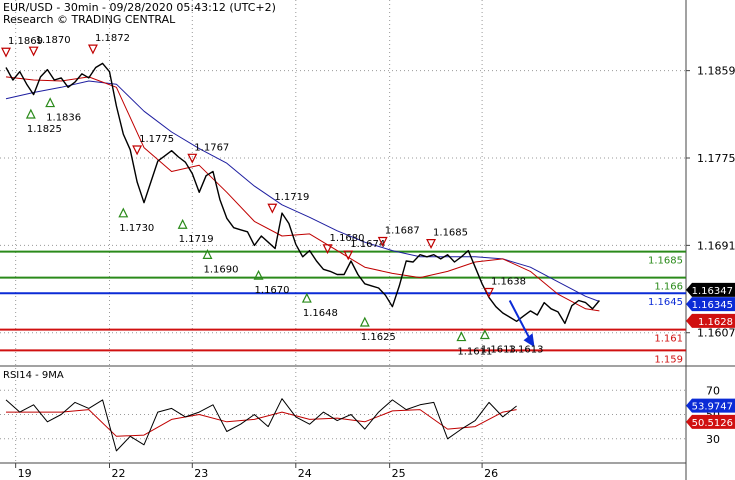  What do you see at coordinates (402, 231) in the screenshot?
I see `swing-high-label-15: 1.1687` at bounding box center [402, 231].